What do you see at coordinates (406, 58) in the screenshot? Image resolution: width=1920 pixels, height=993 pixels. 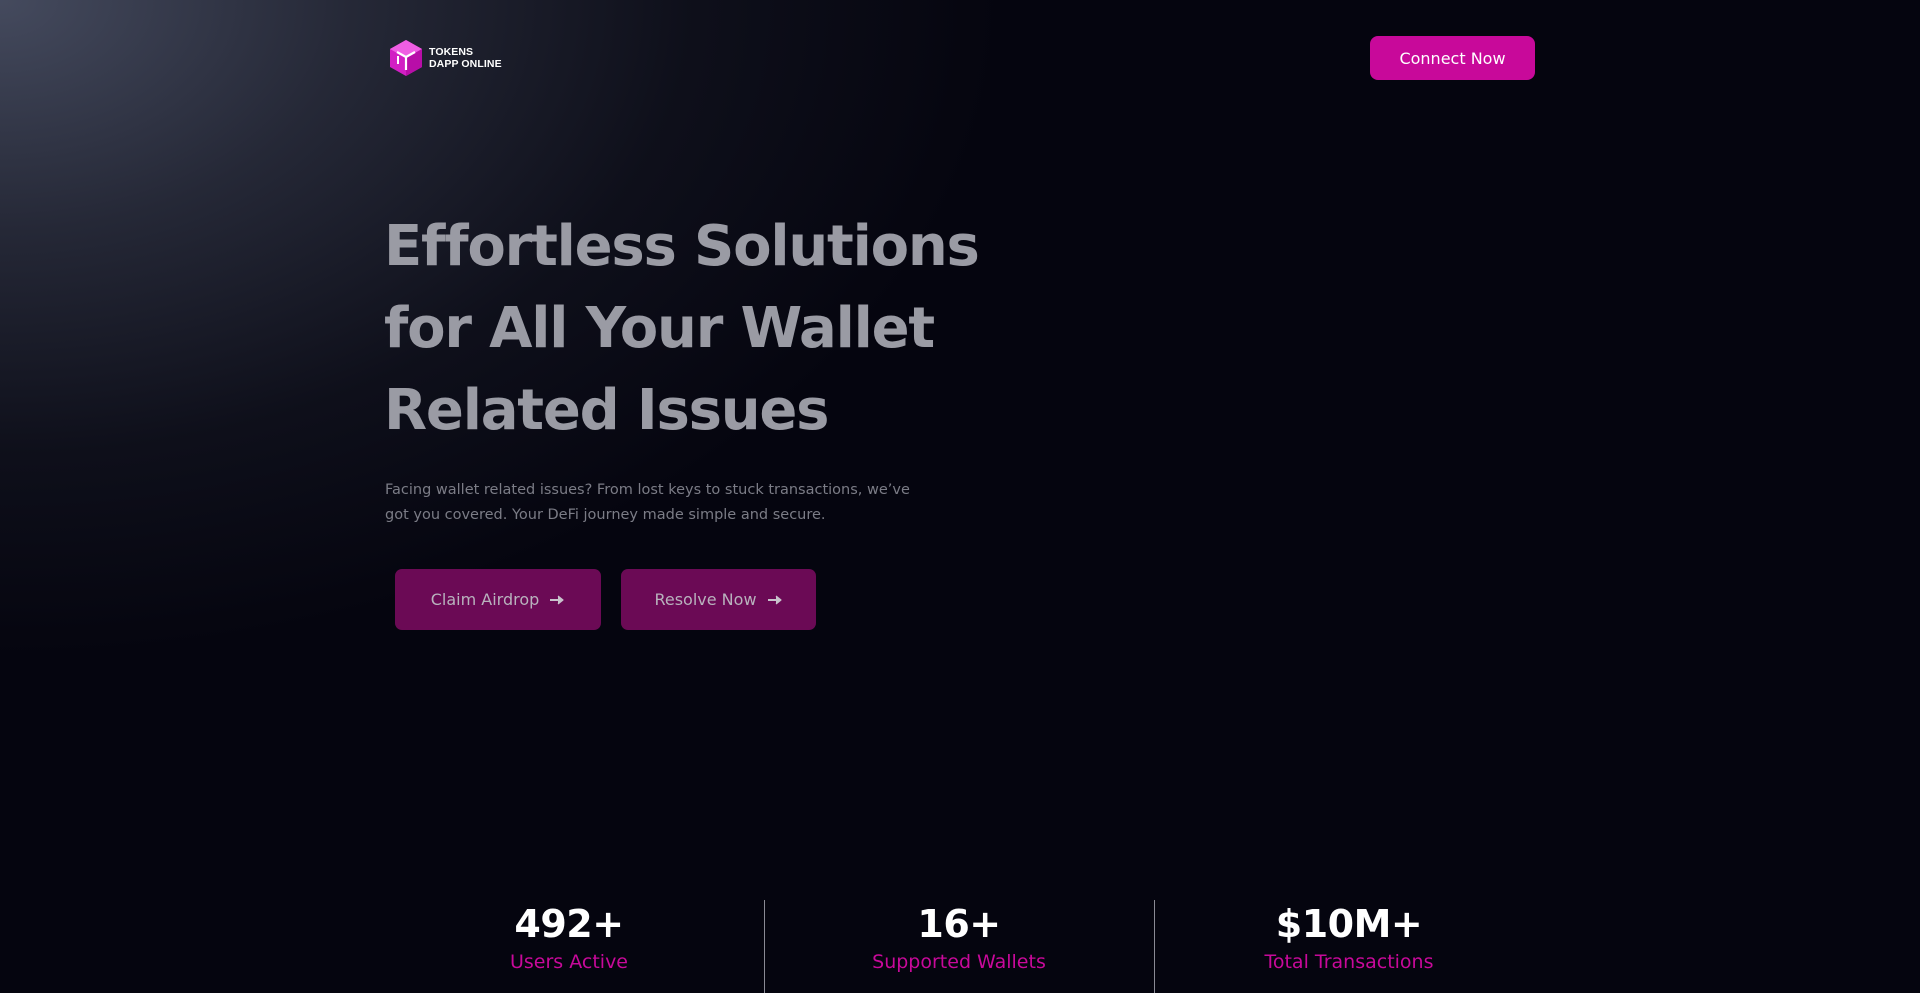 I see `cube-icon` at bounding box center [406, 58].